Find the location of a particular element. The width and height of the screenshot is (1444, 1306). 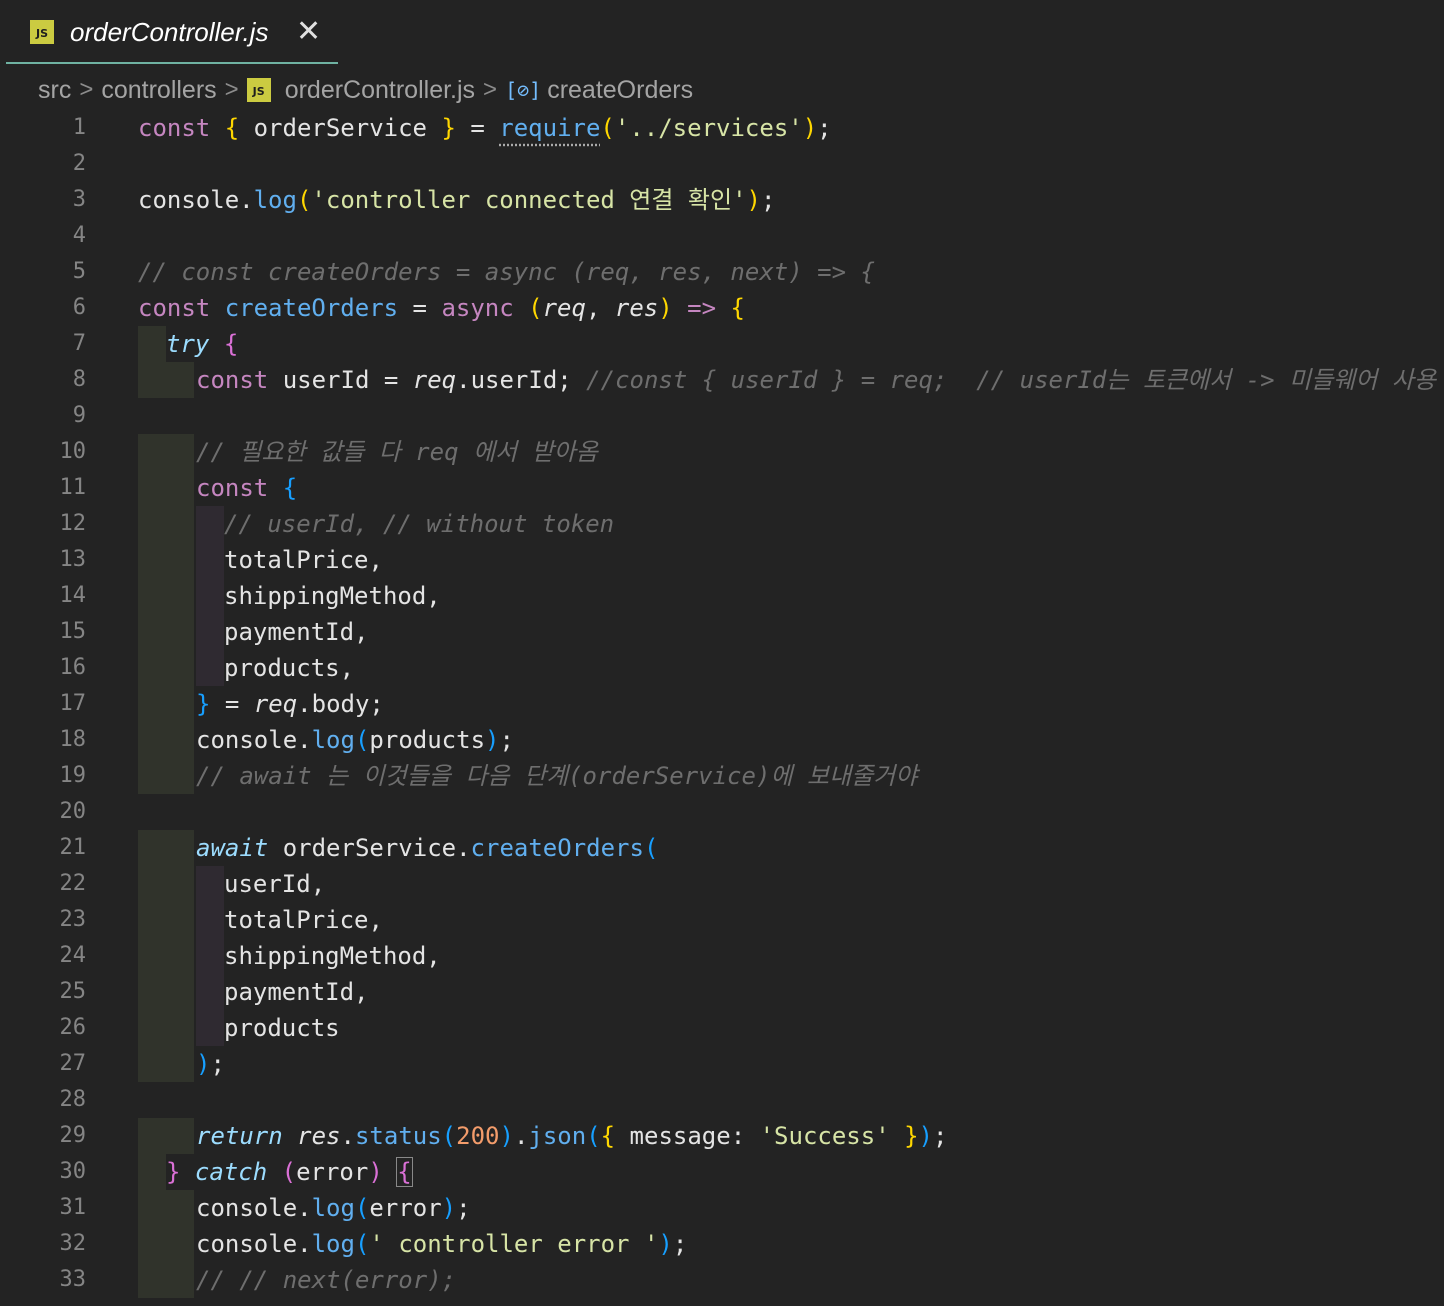

code-line: 31 console.log(error); is located at coordinates (722, 1208).